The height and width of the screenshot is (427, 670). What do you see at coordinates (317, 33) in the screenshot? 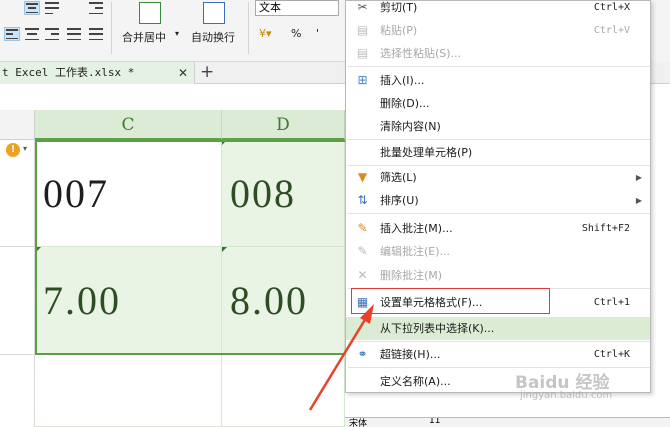
I see `thousands-button: '` at bounding box center [317, 33].